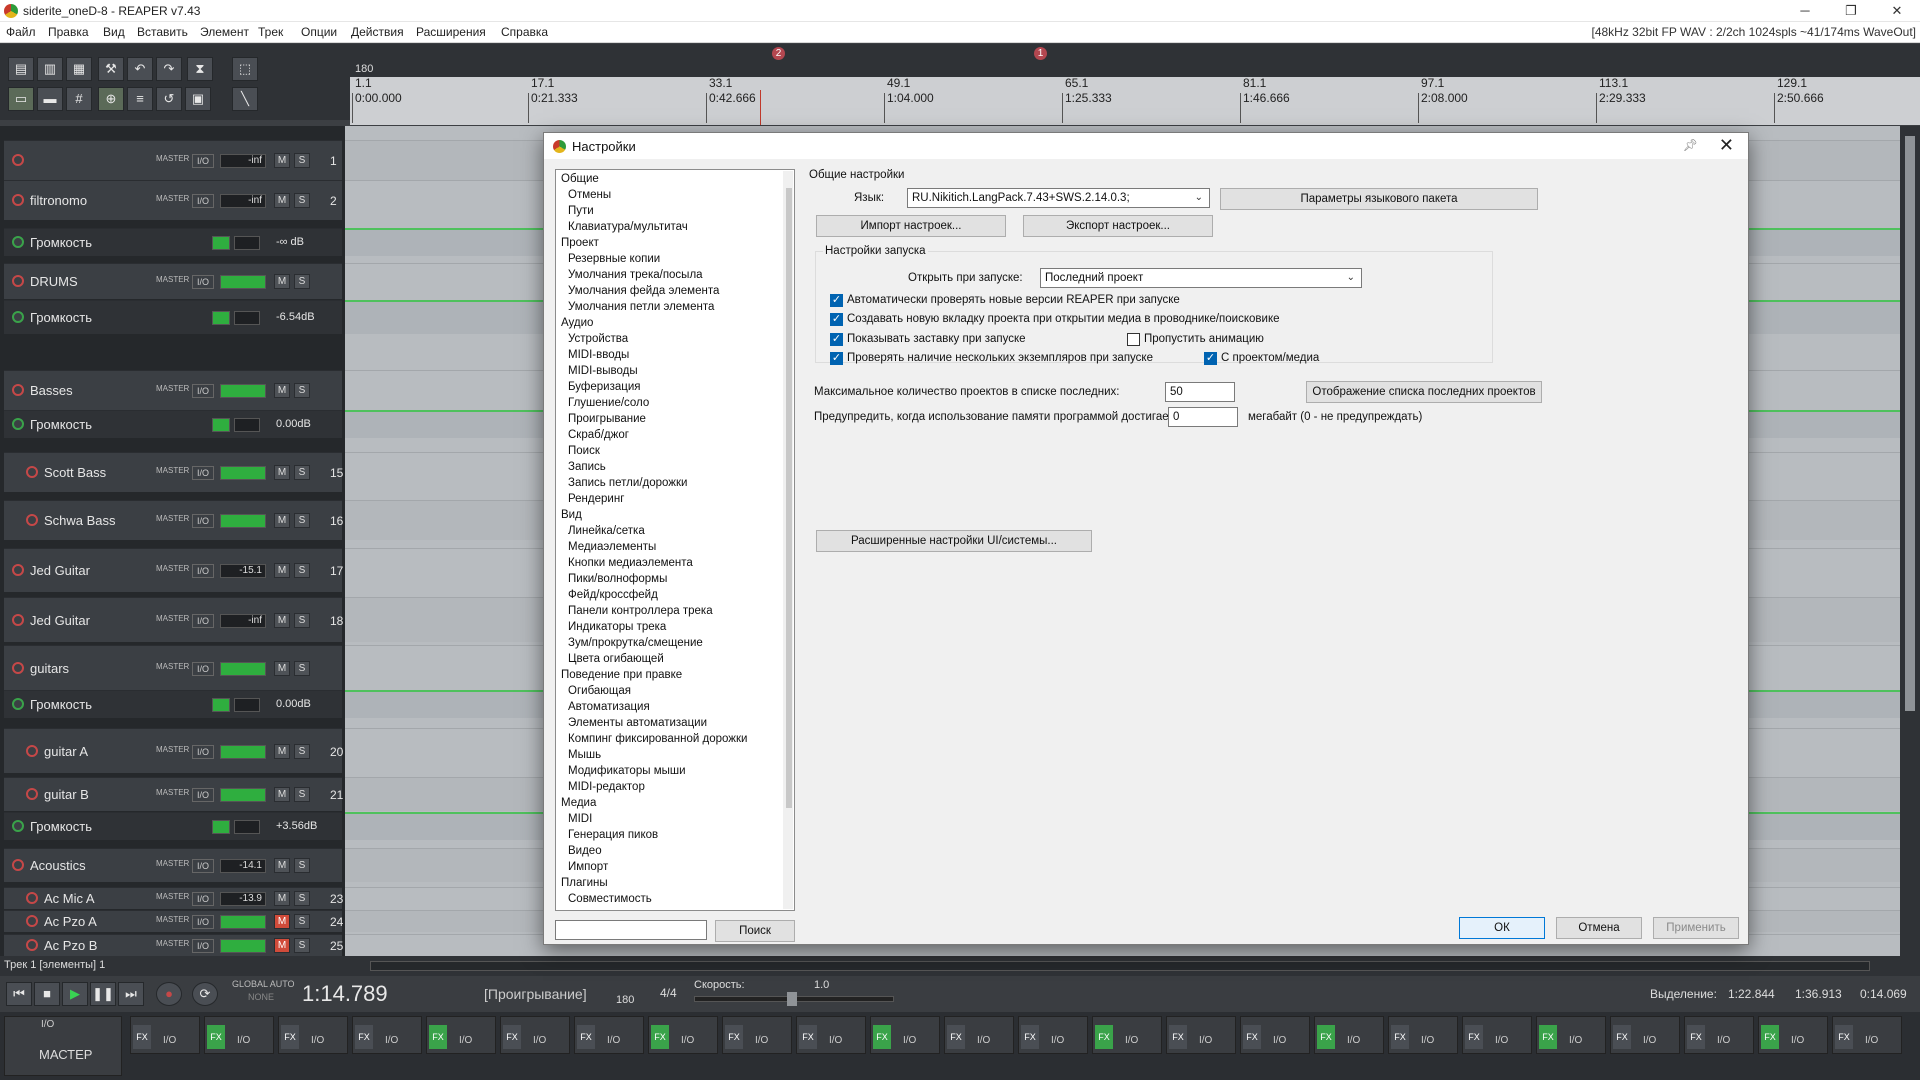 The height and width of the screenshot is (1080, 1920). What do you see at coordinates (70, 945) in the screenshot?
I see `track-name: Ac Pzo B` at bounding box center [70, 945].